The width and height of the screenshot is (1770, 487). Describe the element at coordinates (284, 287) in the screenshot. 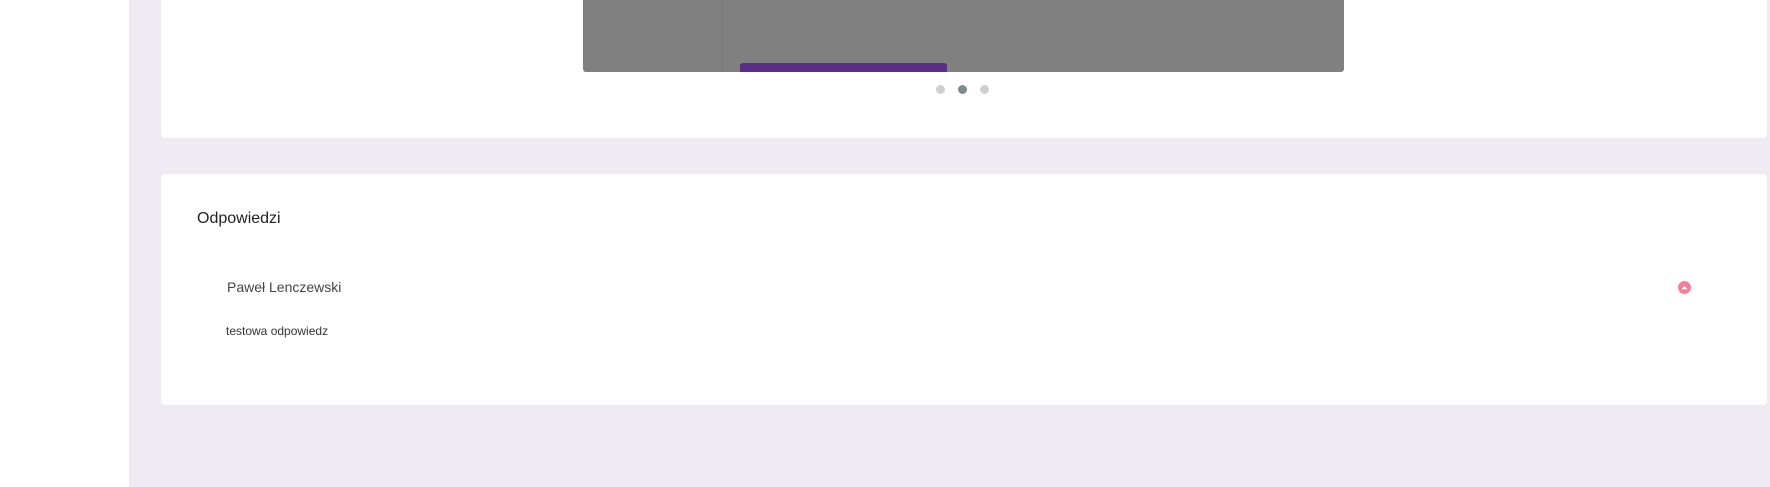

I see `answer-author: Paweł Lenczewski` at that location.